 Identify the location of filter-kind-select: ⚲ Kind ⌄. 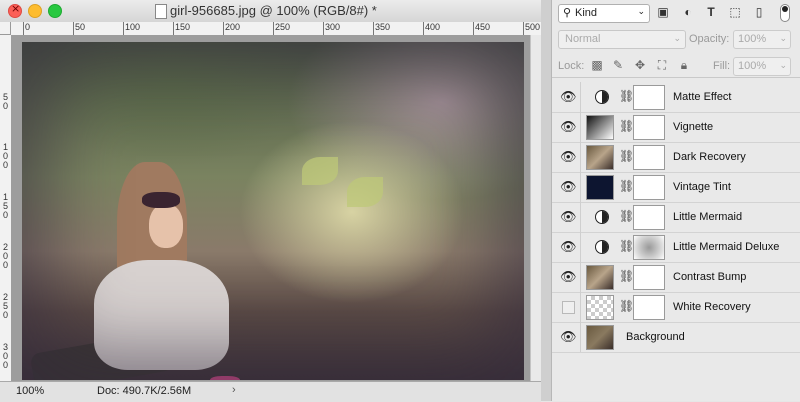
(604, 13).